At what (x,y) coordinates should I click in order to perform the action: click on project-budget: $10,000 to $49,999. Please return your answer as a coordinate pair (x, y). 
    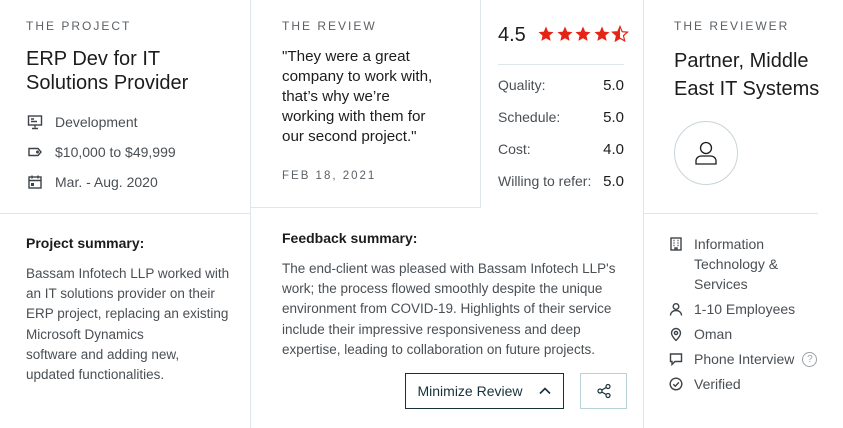
    Looking at the image, I should click on (101, 152).